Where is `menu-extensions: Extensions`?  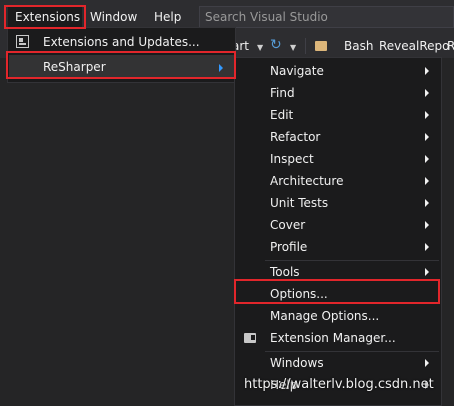 menu-extensions: Extensions is located at coordinates (45, 17).